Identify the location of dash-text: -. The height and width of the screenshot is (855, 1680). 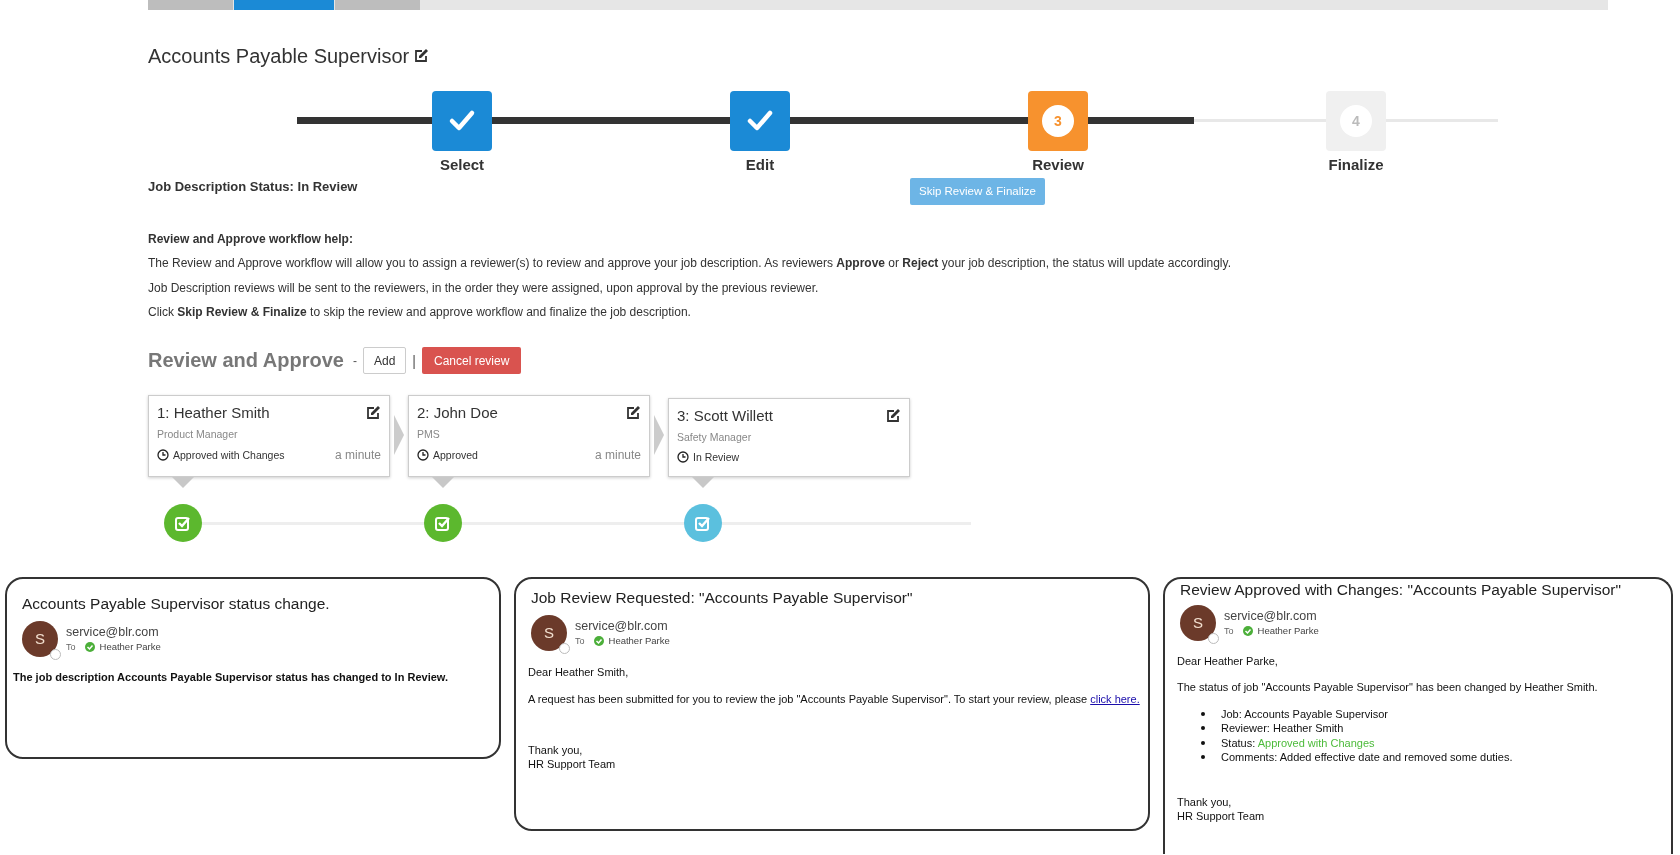
(355, 360).